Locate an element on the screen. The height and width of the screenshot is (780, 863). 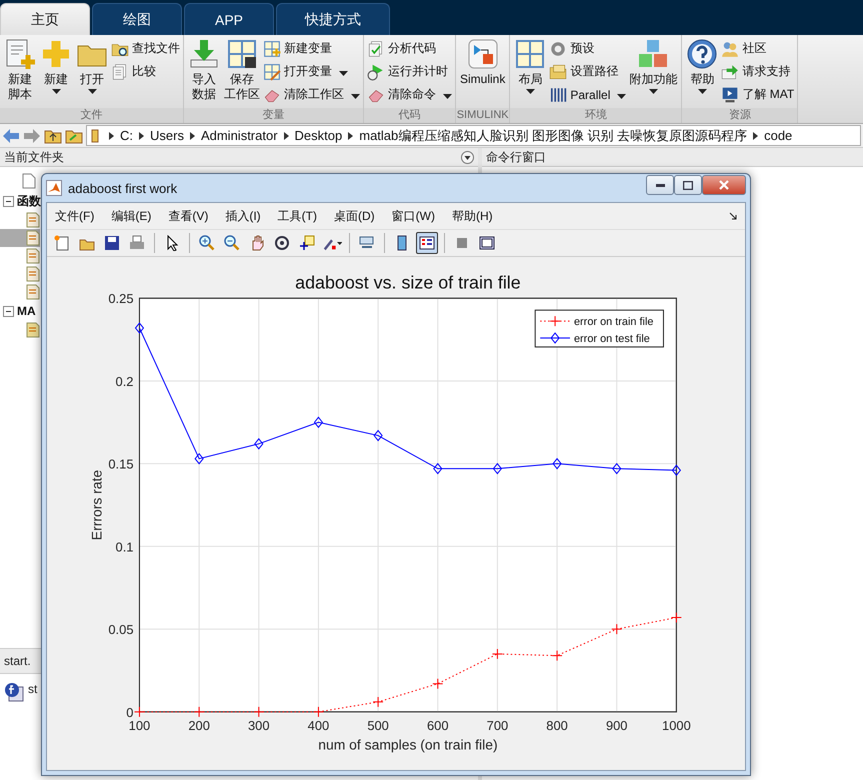
ribbon-item: 社区 is located at coordinates (757, 48).